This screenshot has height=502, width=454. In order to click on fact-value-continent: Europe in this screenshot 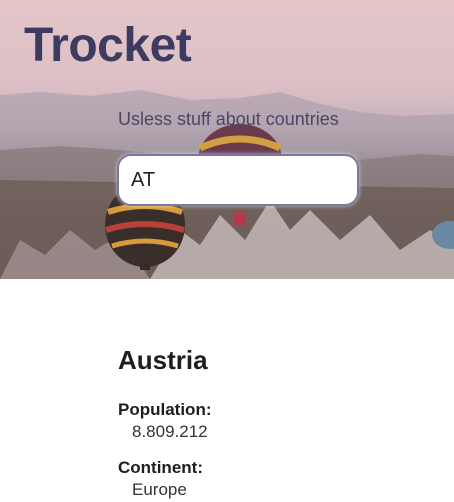, I will do `click(159, 489)`.